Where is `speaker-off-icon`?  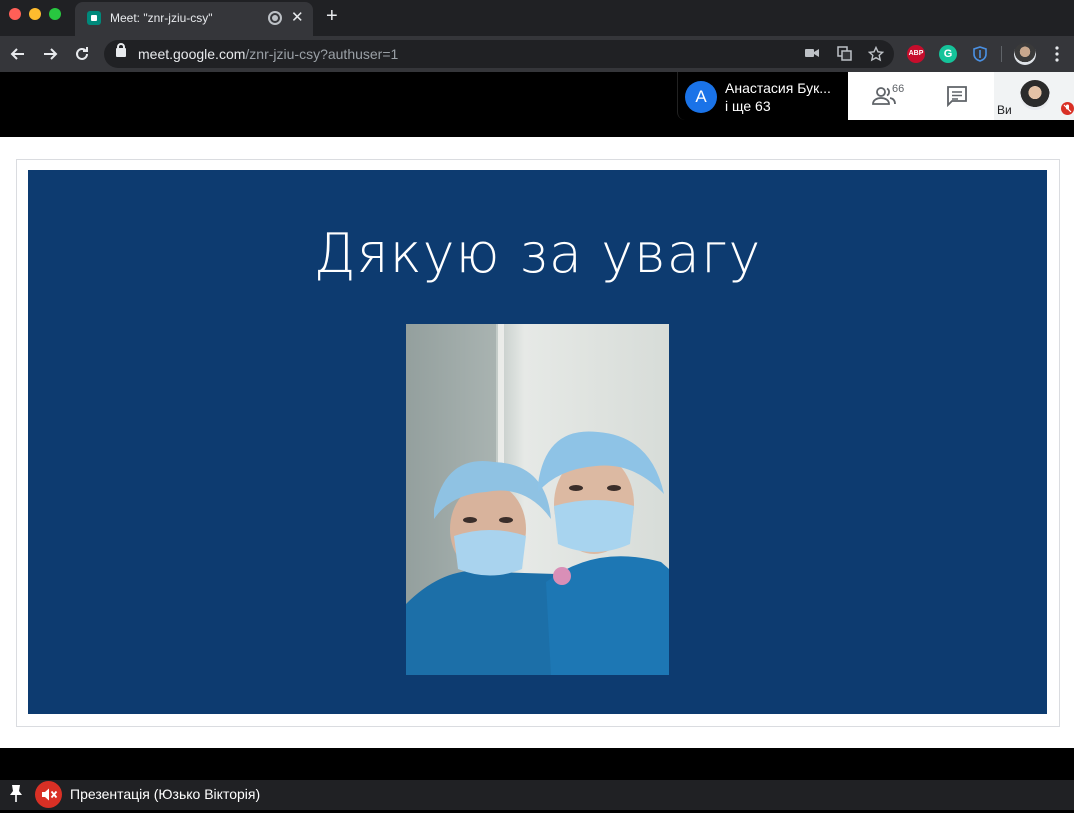
speaker-off-icon is located at coordinates (50, 794).